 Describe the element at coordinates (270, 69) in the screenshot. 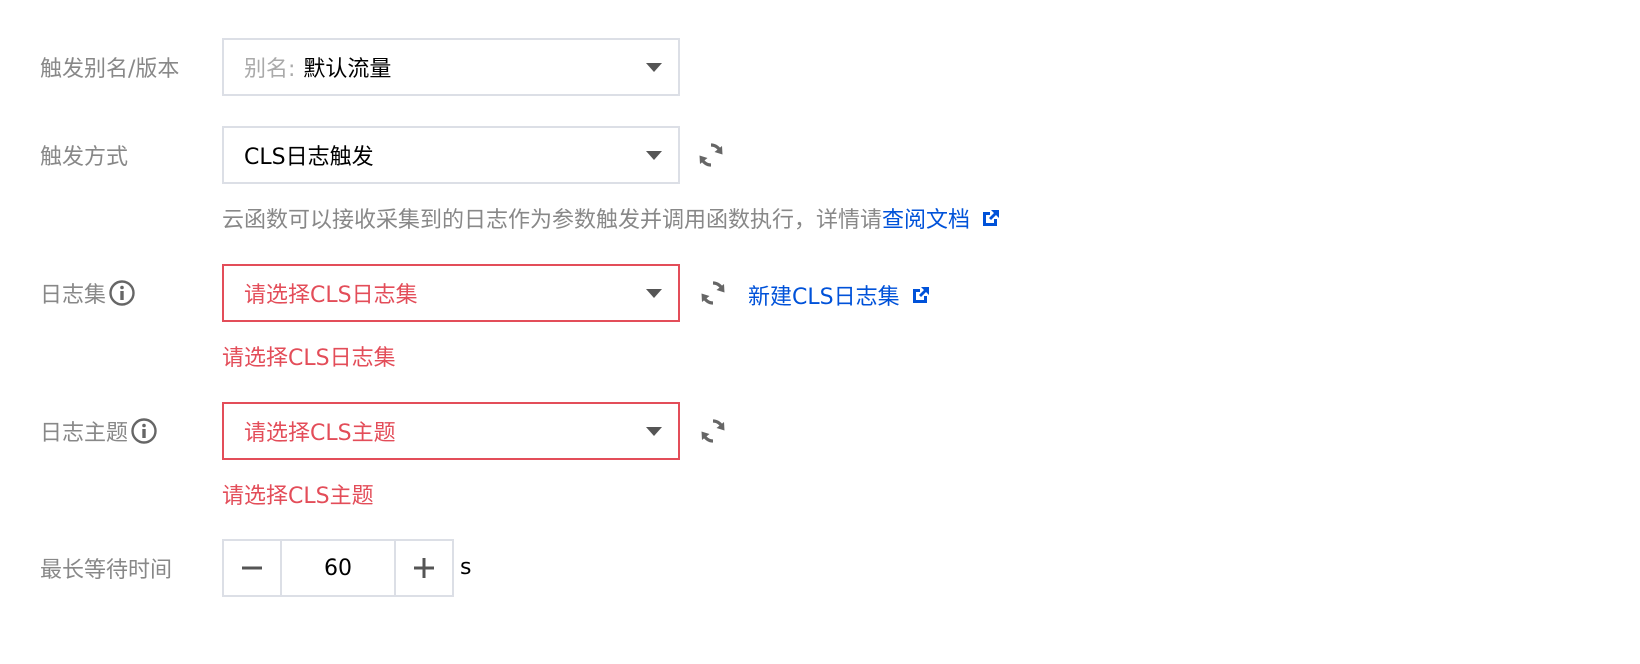

I see `alias-prefix: 别名:` at that location.